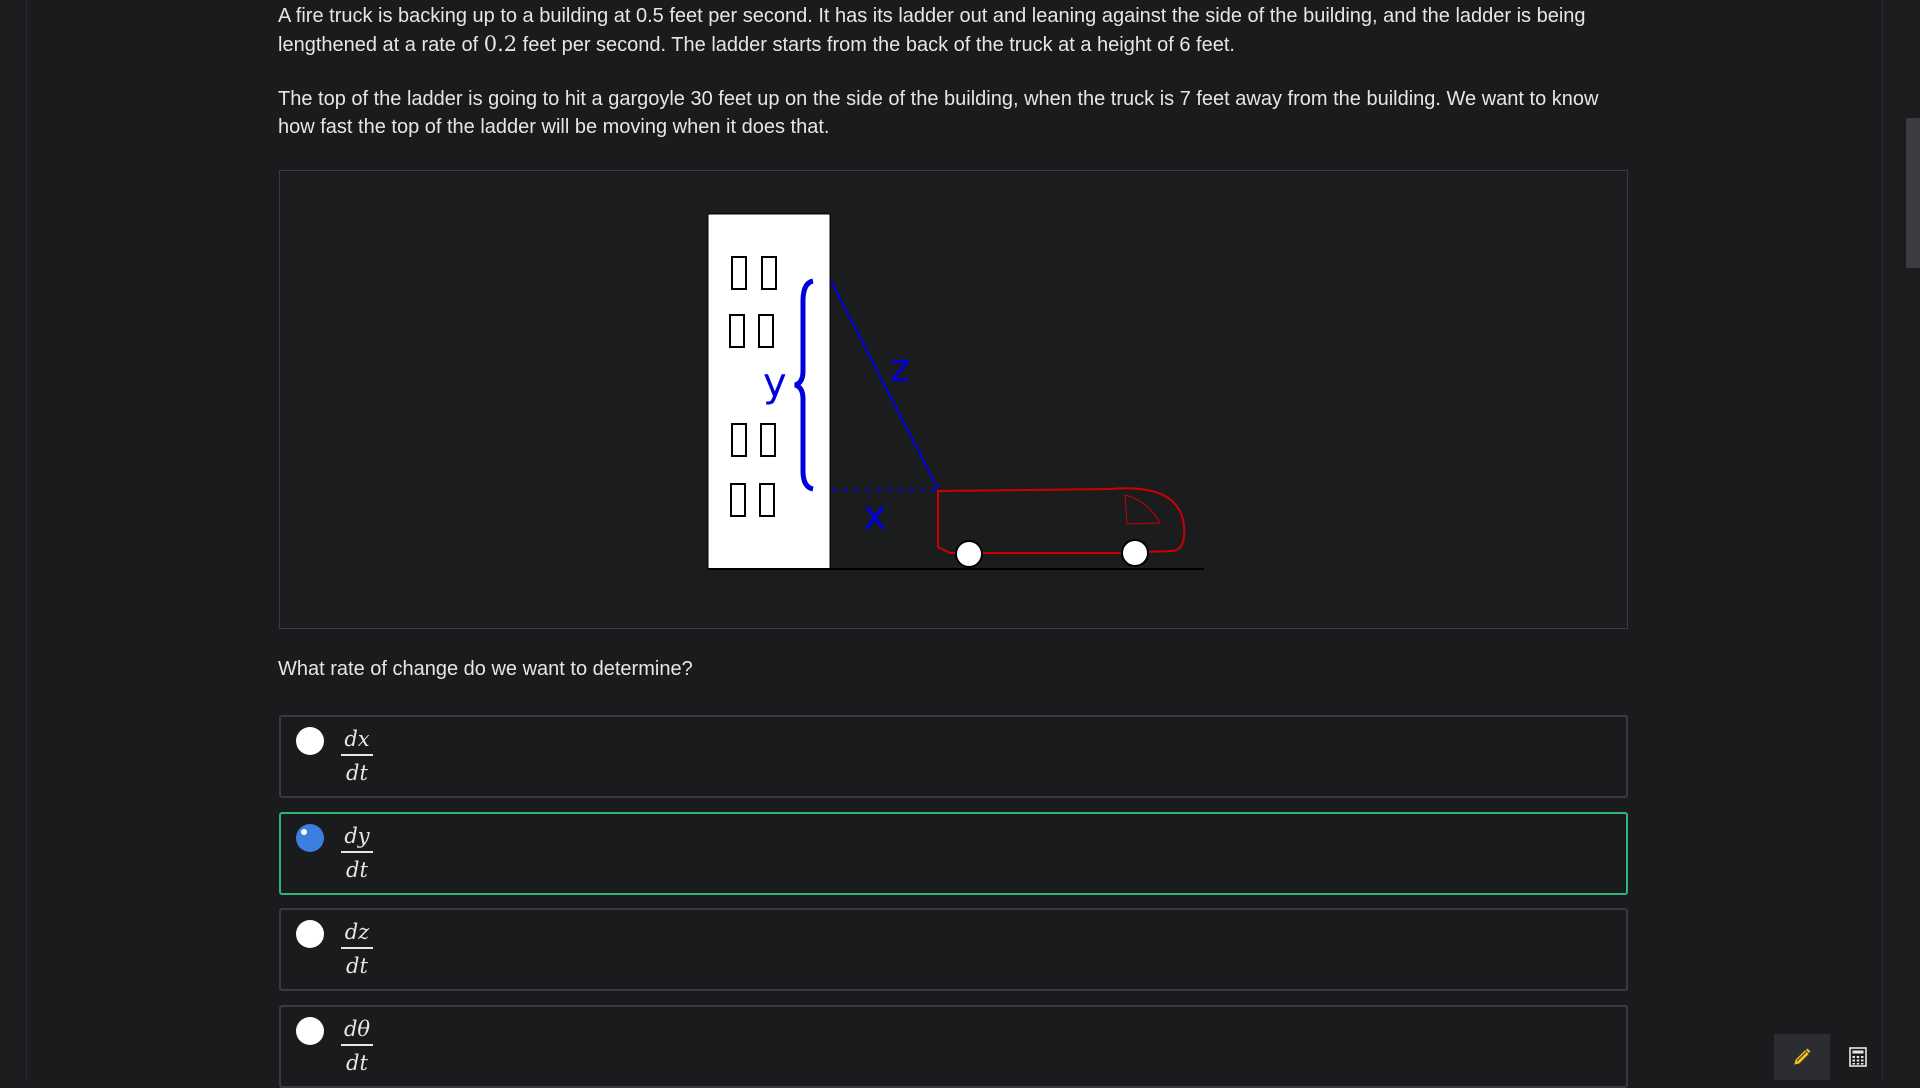 This screenshot has height=1088, width=1920. I want to click on pencil-button, so click(1802, 1057).